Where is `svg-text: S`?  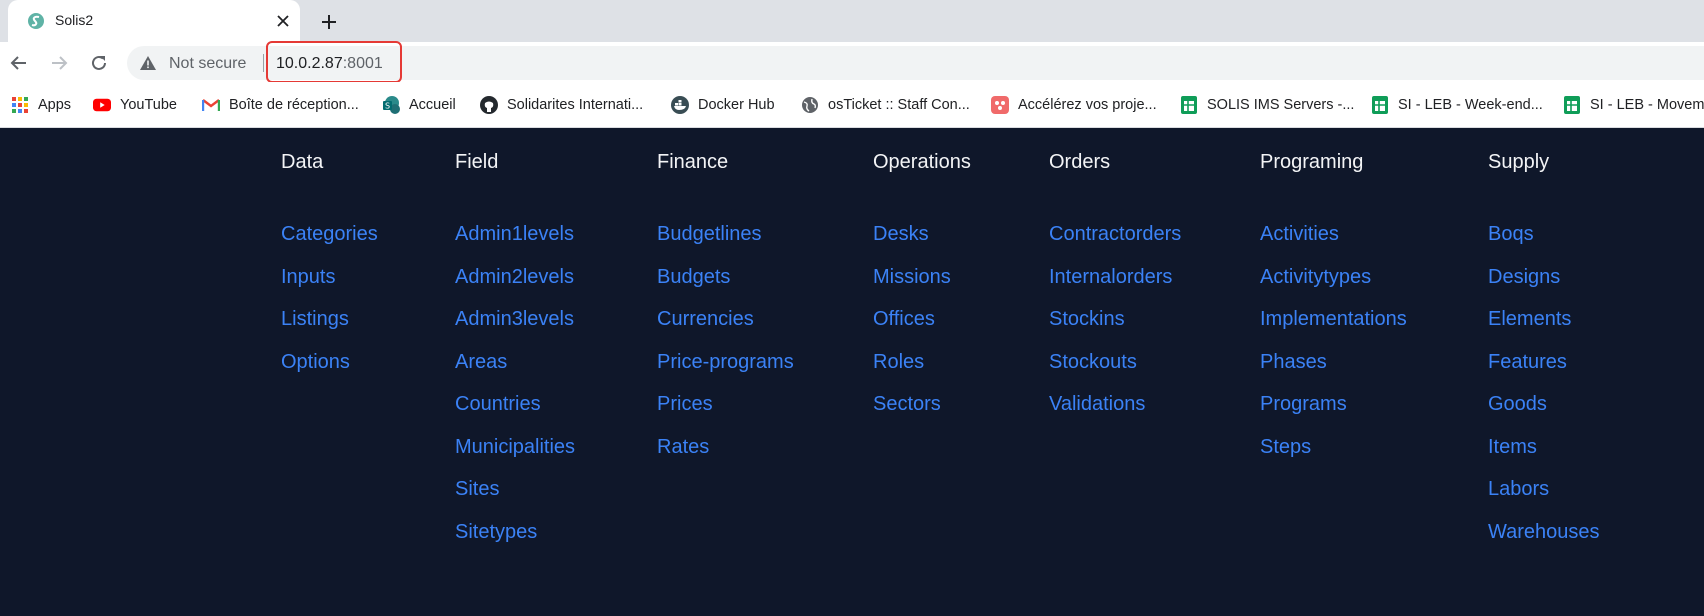
svg-text: S is located at coordinates (387, 106).